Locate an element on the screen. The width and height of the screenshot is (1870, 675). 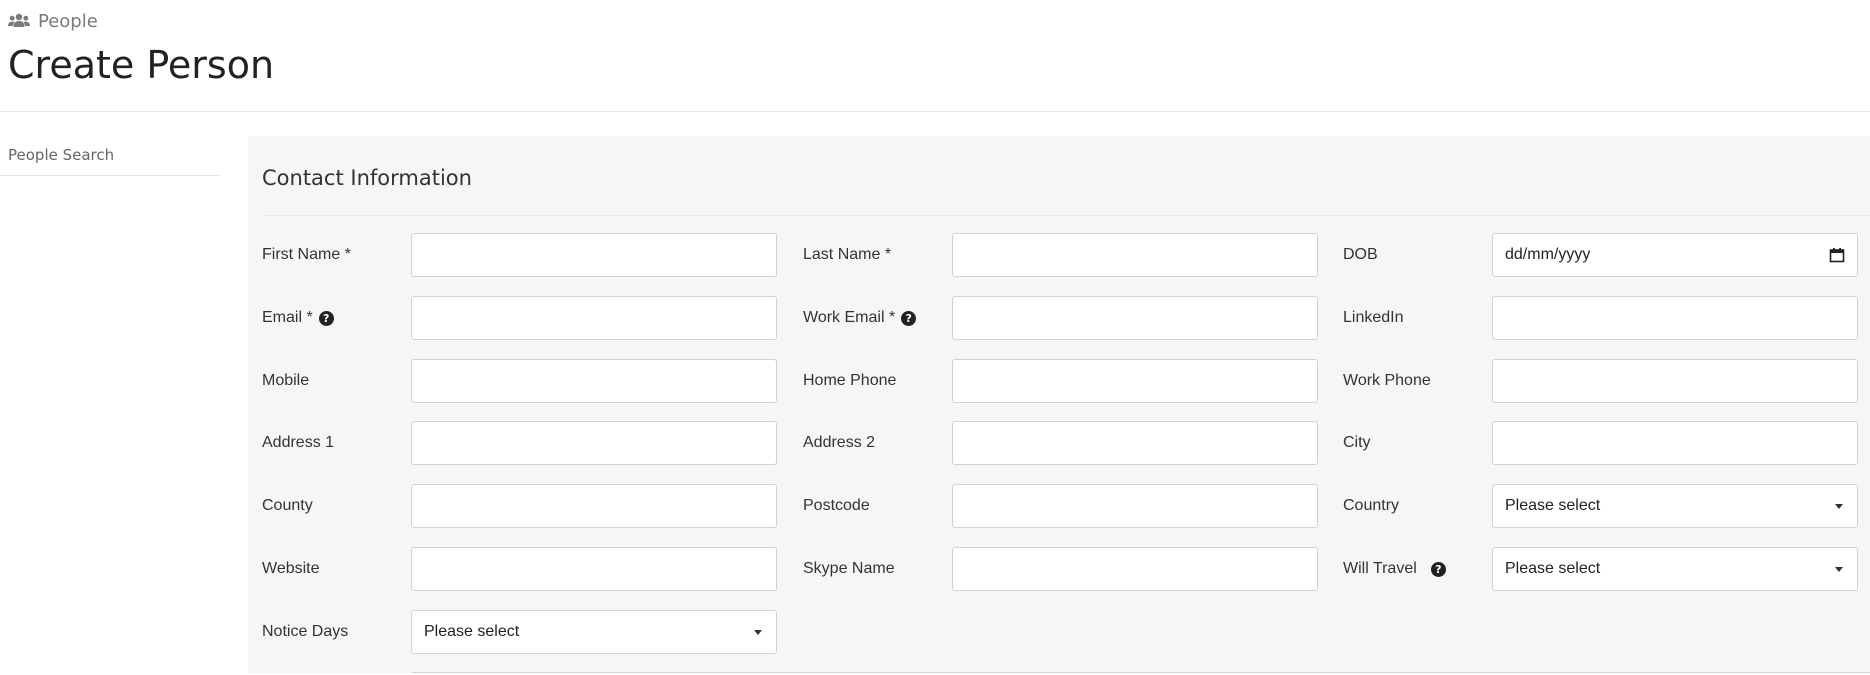
address2-label: Address 2 is located at coordinates (839, 443).